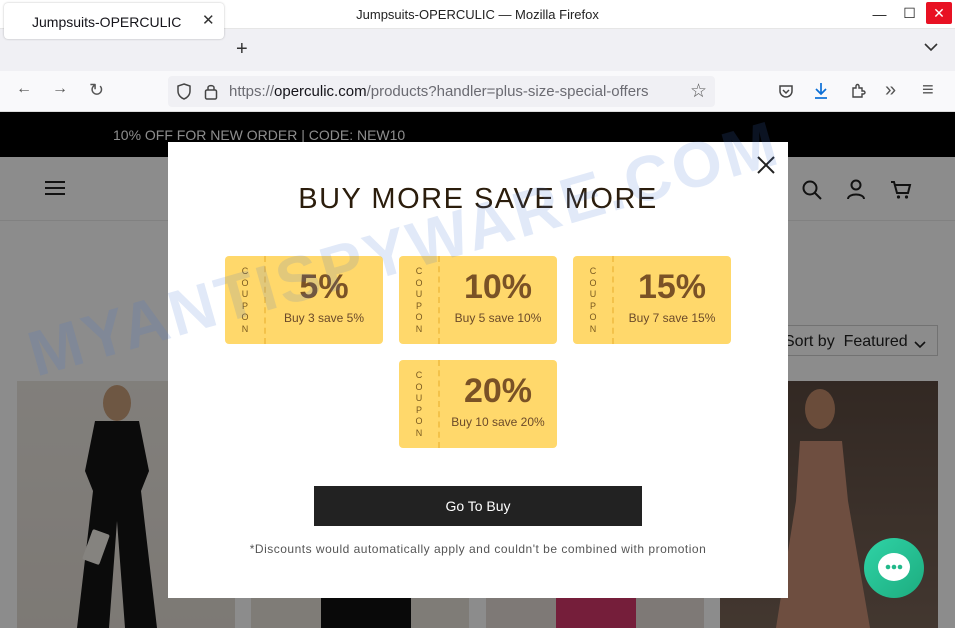 This screenshot has width=955, height=628. Describe the element at coordinates (208, 20) in the screenshot. I see `tab-close-icon: ✕` at that location.